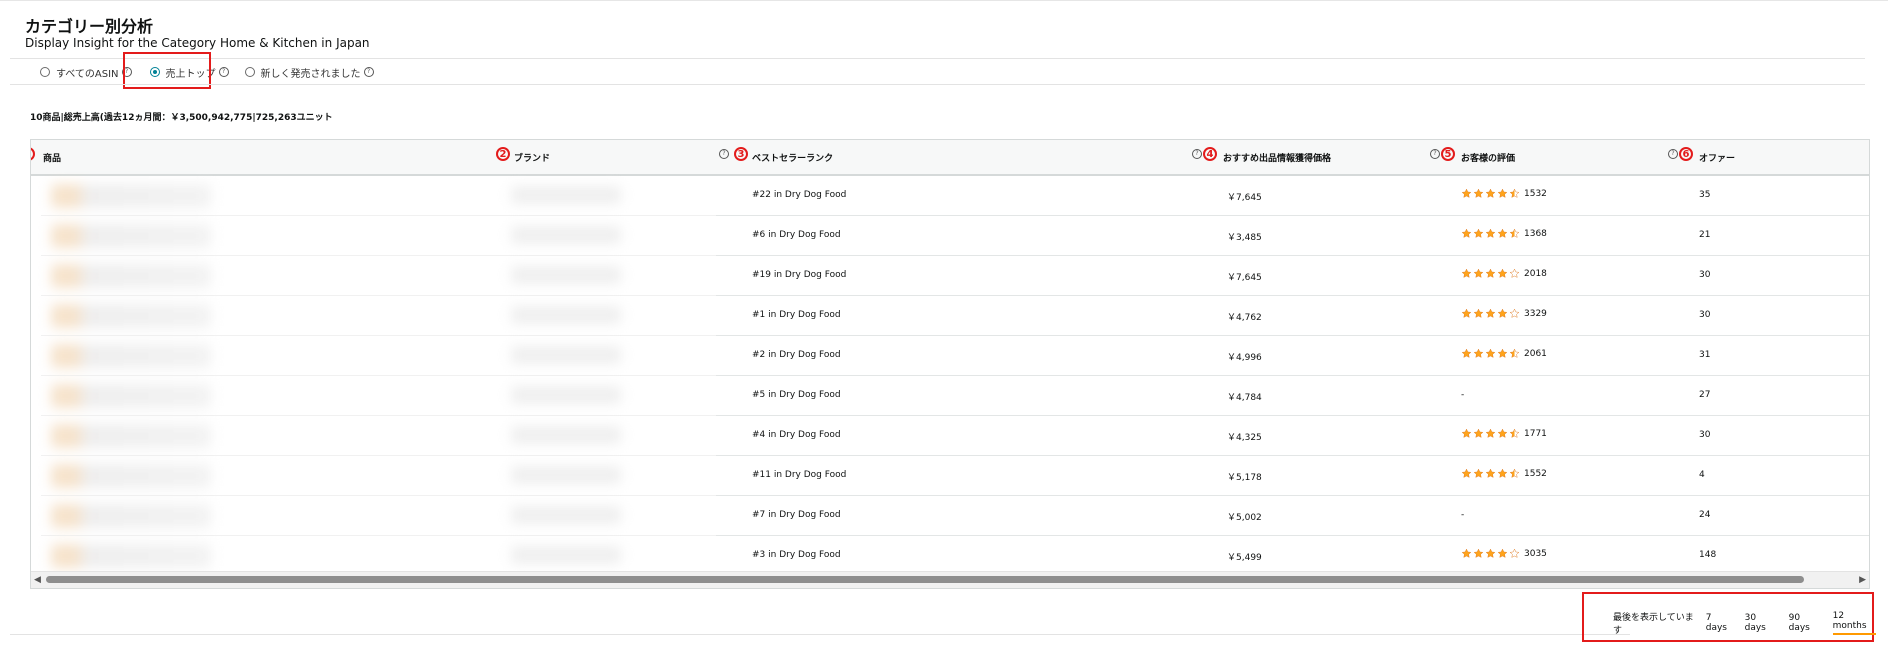 The width and height of the screenshot is (1888, 649). I want to click on bestseller-rank: #6 in Dry Dog Food, so click(796, 235).